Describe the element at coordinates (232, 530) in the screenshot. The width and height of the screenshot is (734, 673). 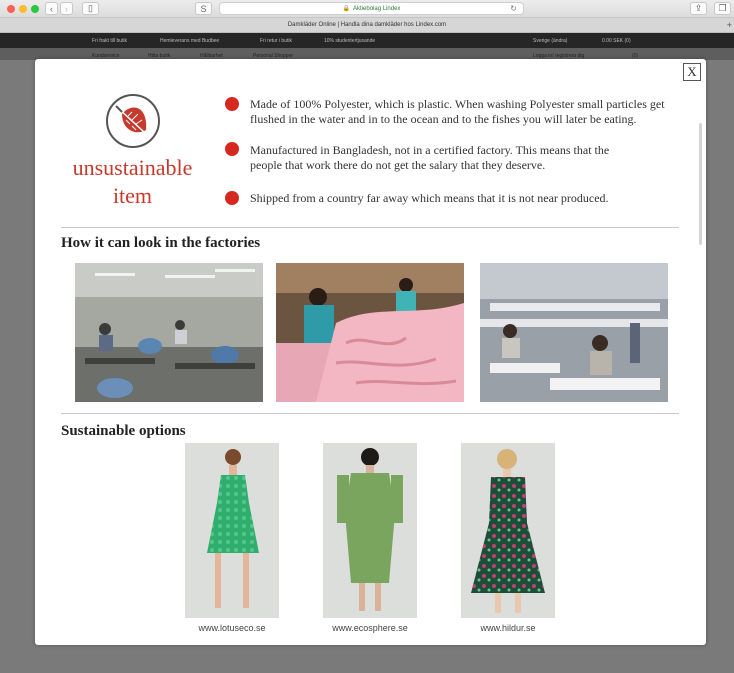
I see `option-image-lotuseco` at that location.